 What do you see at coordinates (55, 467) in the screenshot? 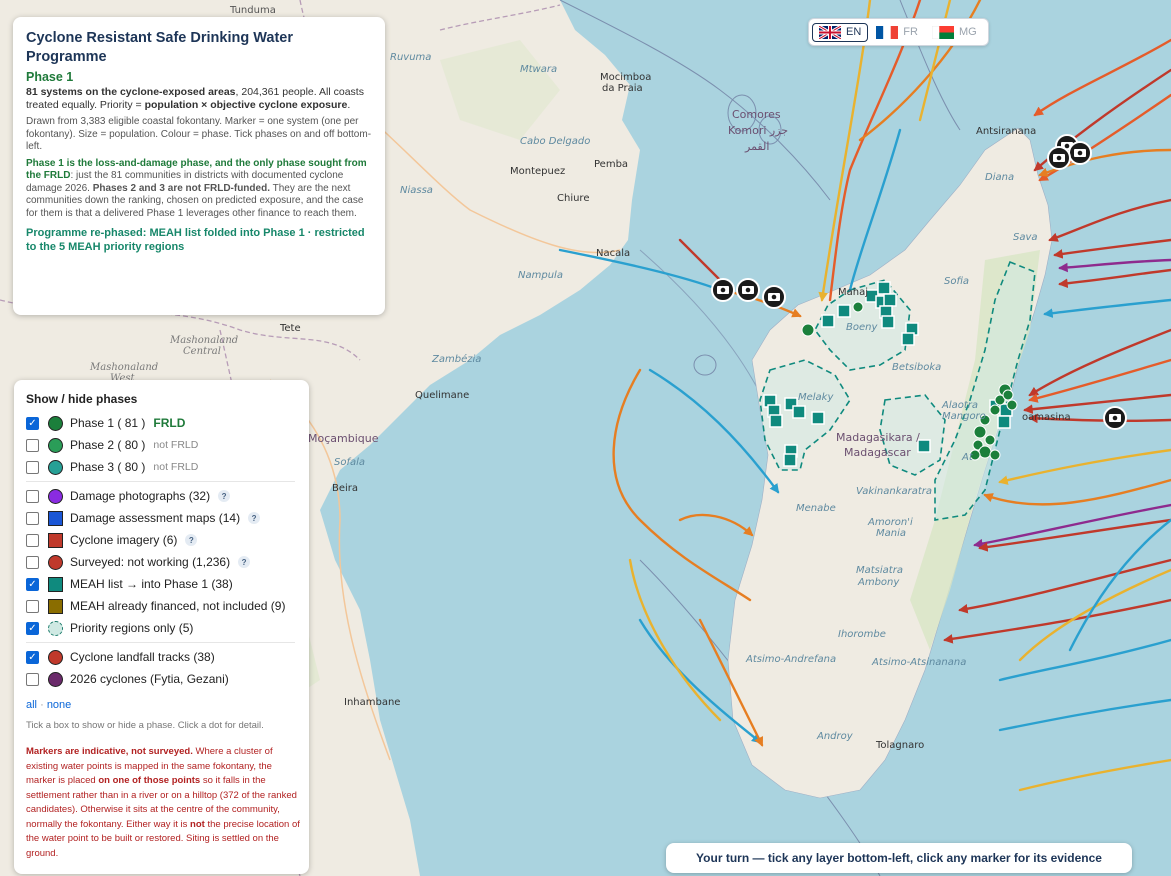
I see `phase-3-dot-icon` at bounding box center [55, 467].